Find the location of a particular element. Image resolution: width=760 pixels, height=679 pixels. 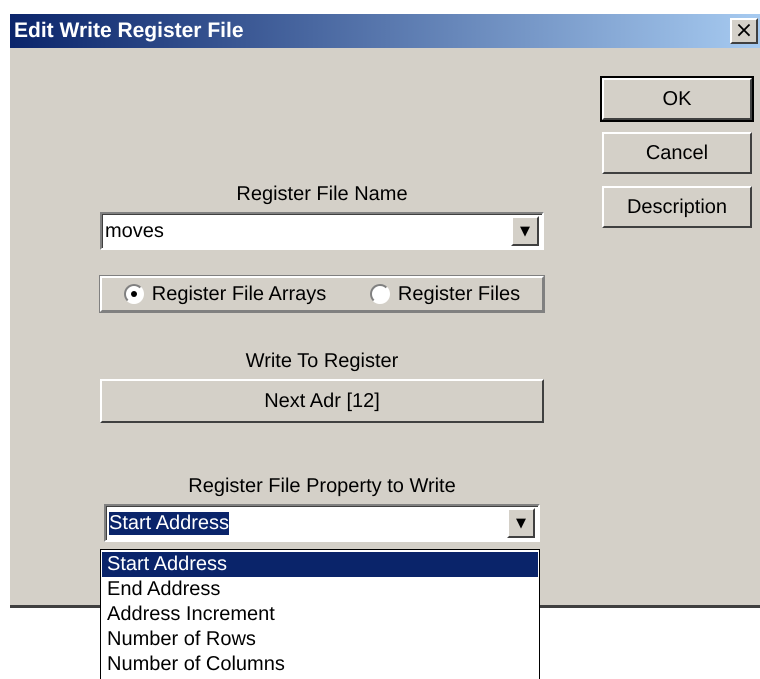

dropdown-option: Number of Rows is located at coordinates (320, 639).